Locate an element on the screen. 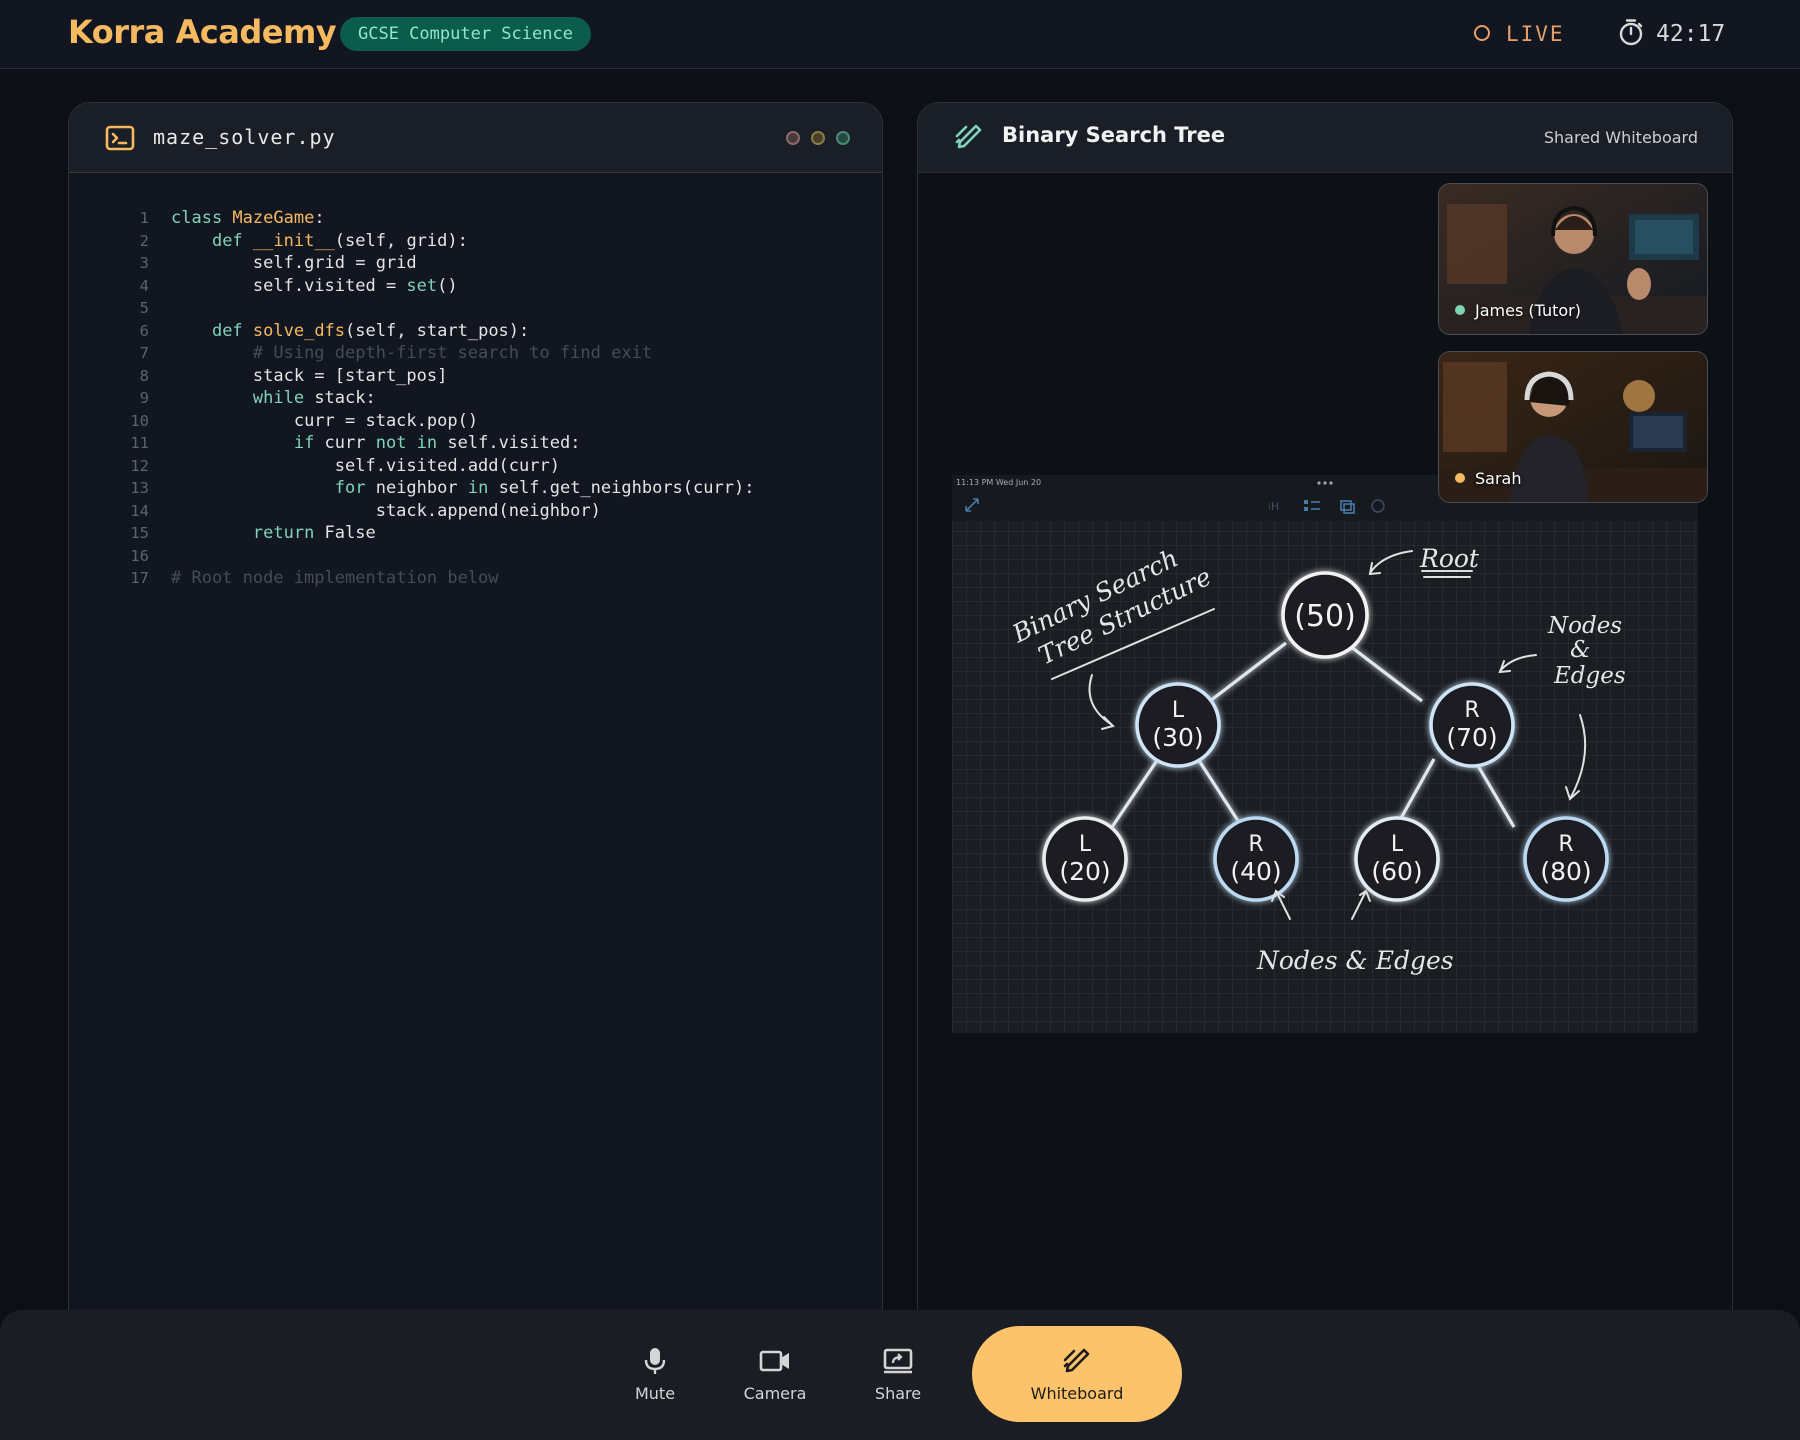 This screenshot has width=1800, height=1440. window-dot-yellow is located at coordinates (818, 138).